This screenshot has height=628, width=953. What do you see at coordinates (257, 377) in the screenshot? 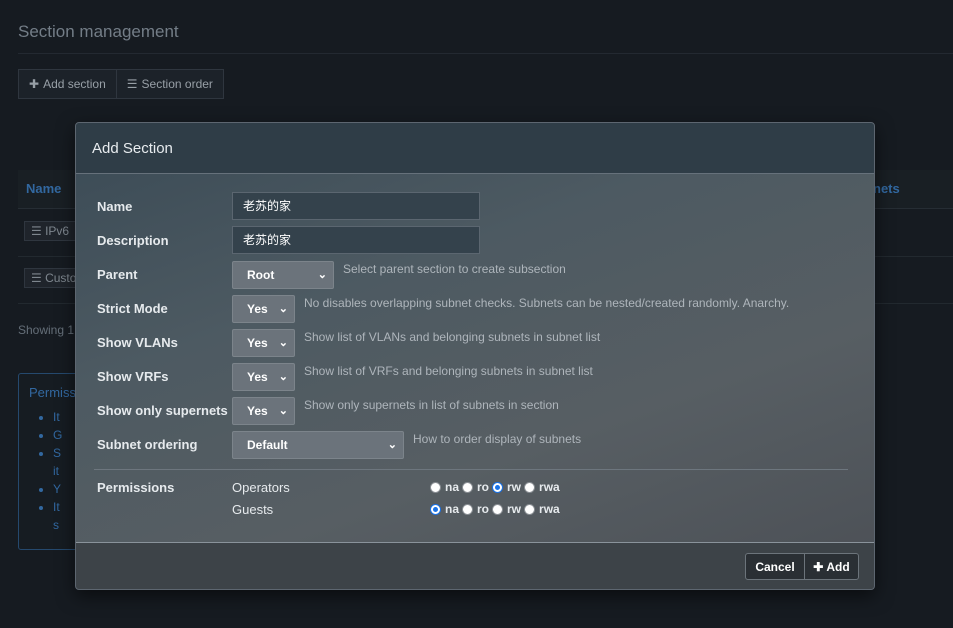
I see `show-vrfs-select-value: Yes` at bounding box center [257, 377].